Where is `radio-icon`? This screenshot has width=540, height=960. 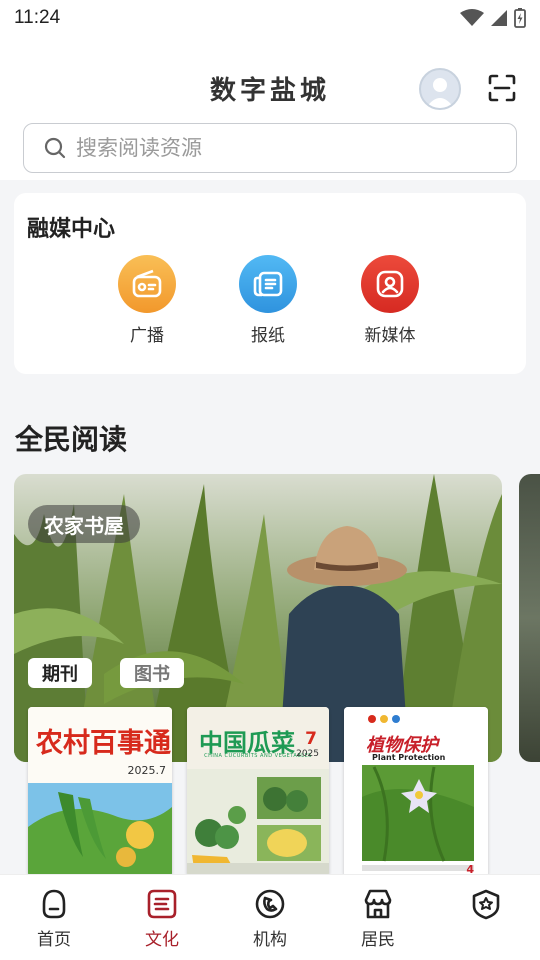
radio-icon is located at coordinates (147, 283).